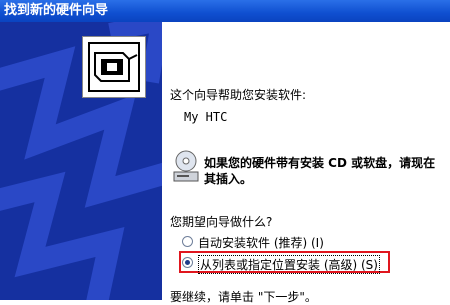  I want to click on option-manual-install: 从列表或指定位置安装 (高级) (S), so click(286, 264).